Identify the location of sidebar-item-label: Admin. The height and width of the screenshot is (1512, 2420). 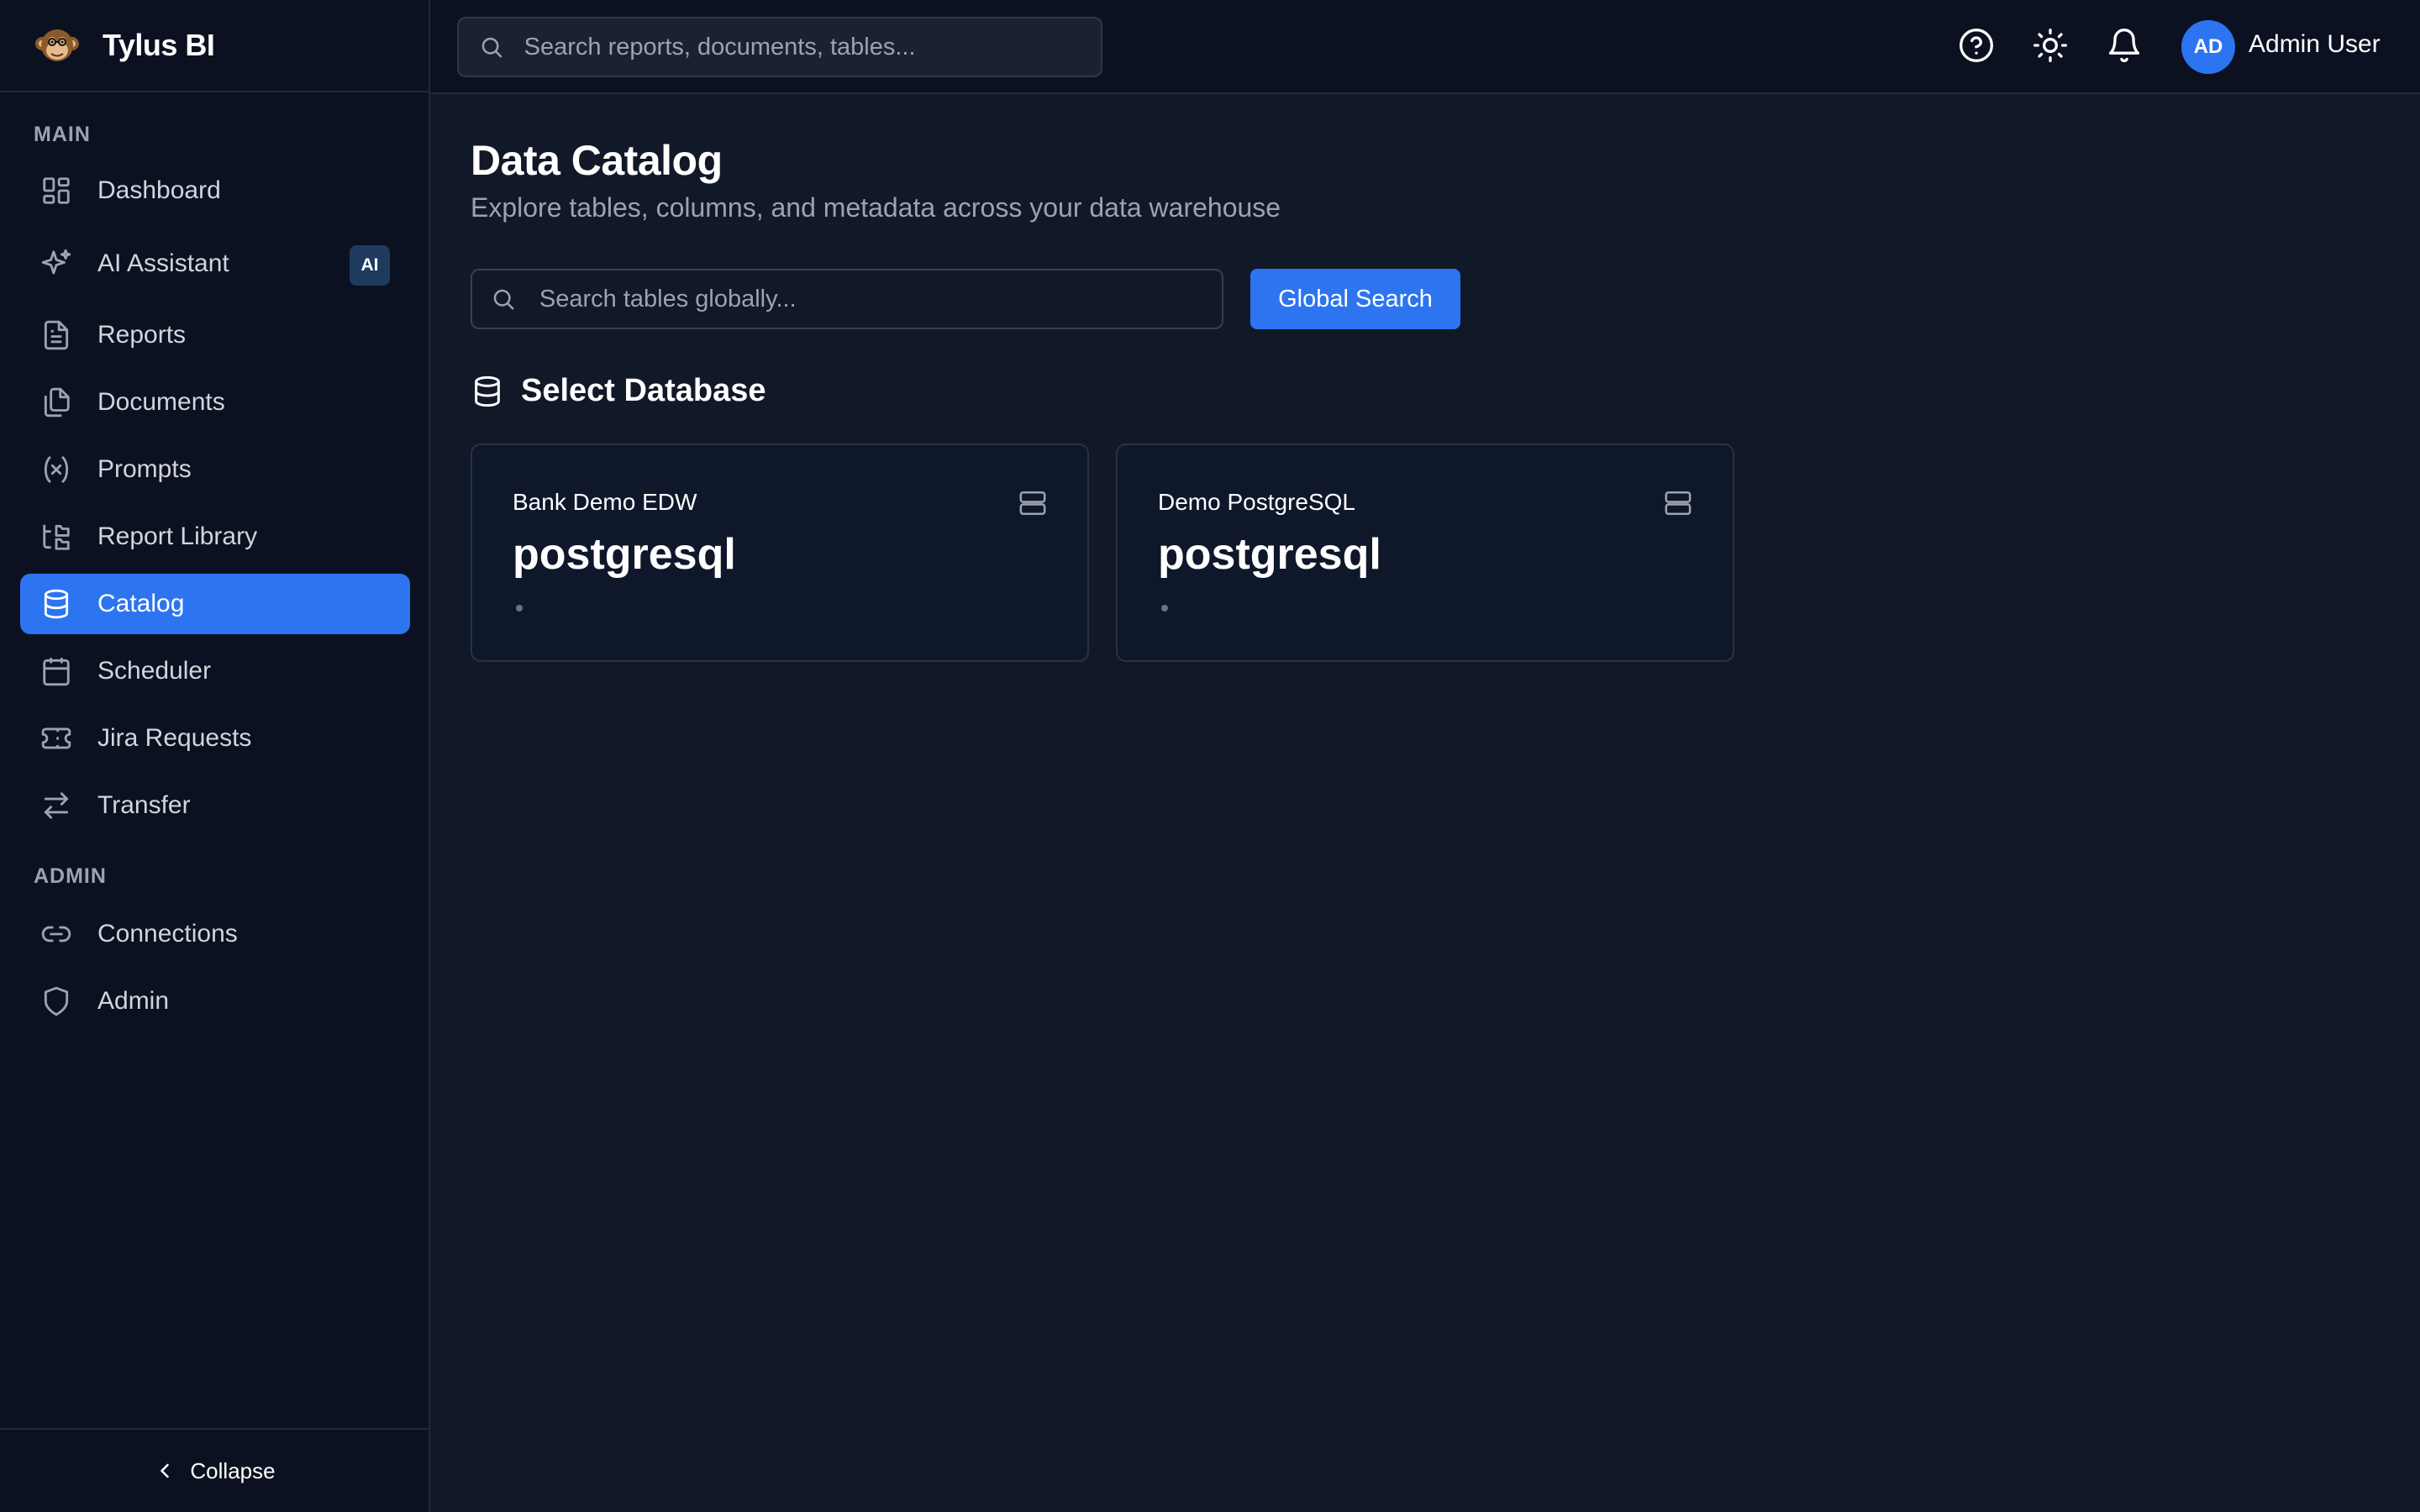
(133, 1001).